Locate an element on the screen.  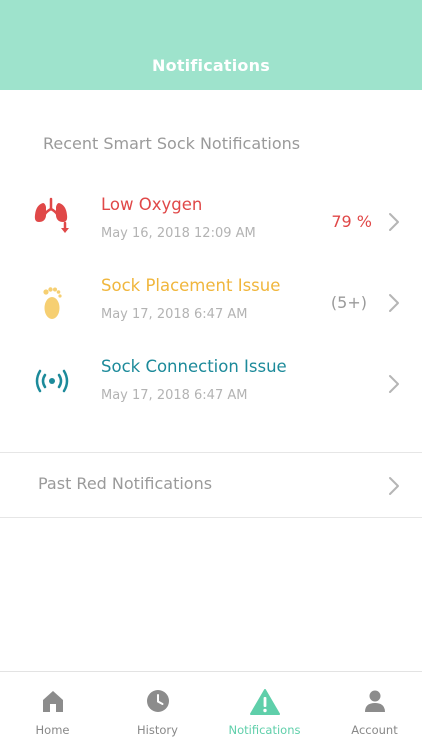
warning-icon is located at coordinates (264, 702).